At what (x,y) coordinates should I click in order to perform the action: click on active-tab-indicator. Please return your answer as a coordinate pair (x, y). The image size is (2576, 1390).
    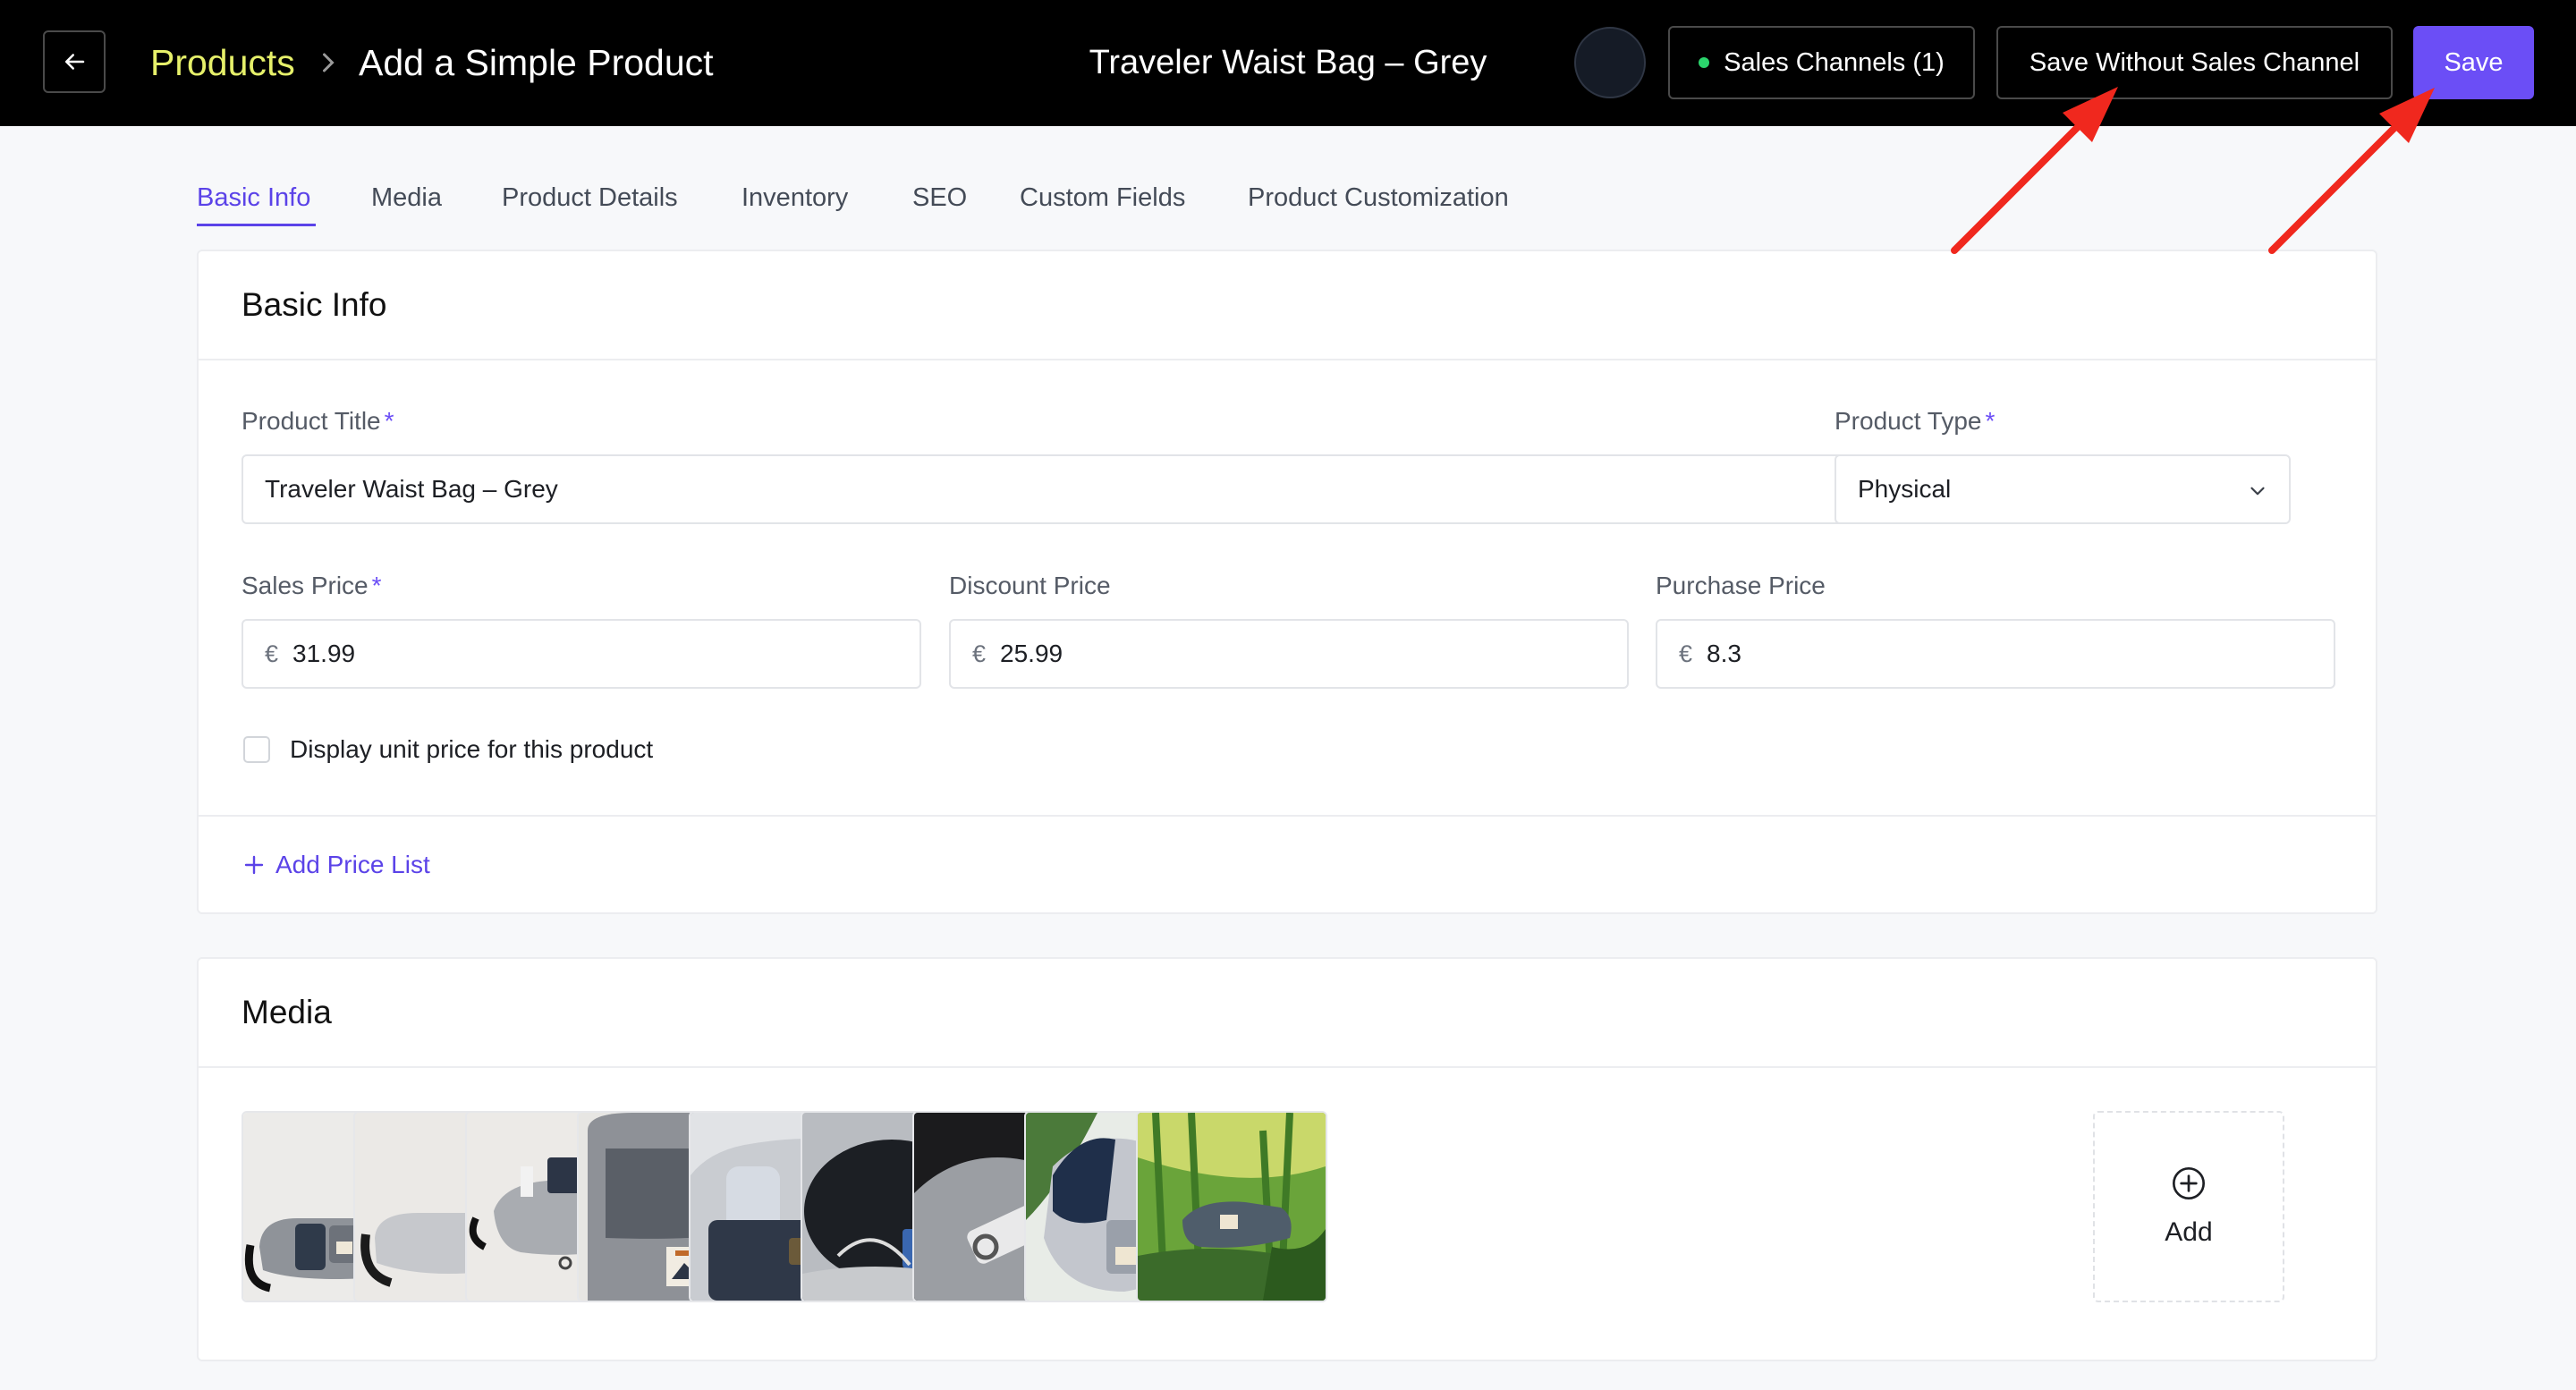
    Looking at the image, I should click on (256, 225).